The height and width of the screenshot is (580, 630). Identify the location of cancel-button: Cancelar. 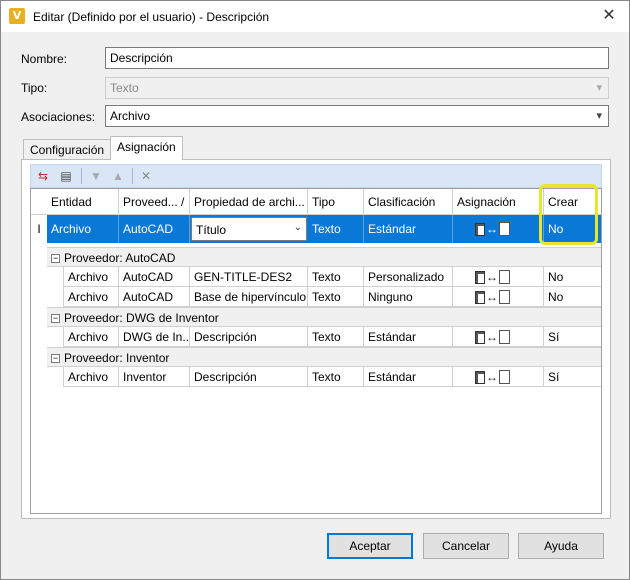
(466, 546).